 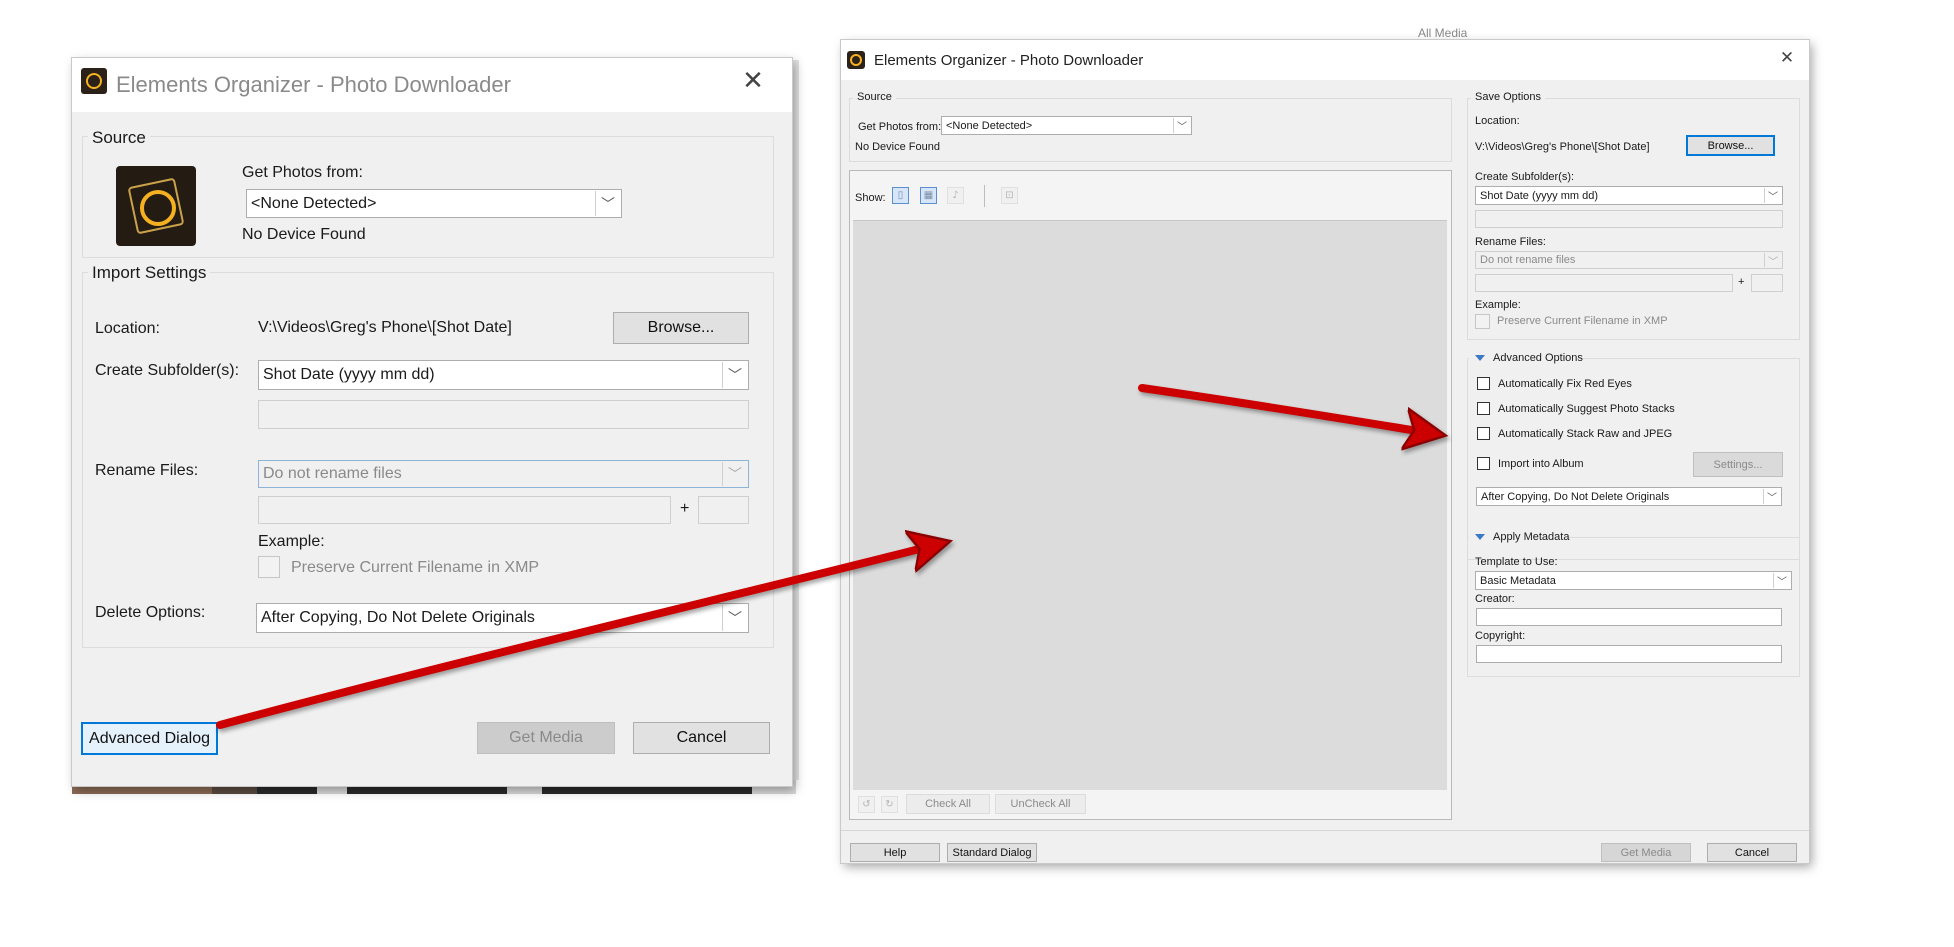 What do you see at coordinates (1284, 408) in the screenshot?
I see `arrow-to-advanced-options` at bounding box center [1284, 408].